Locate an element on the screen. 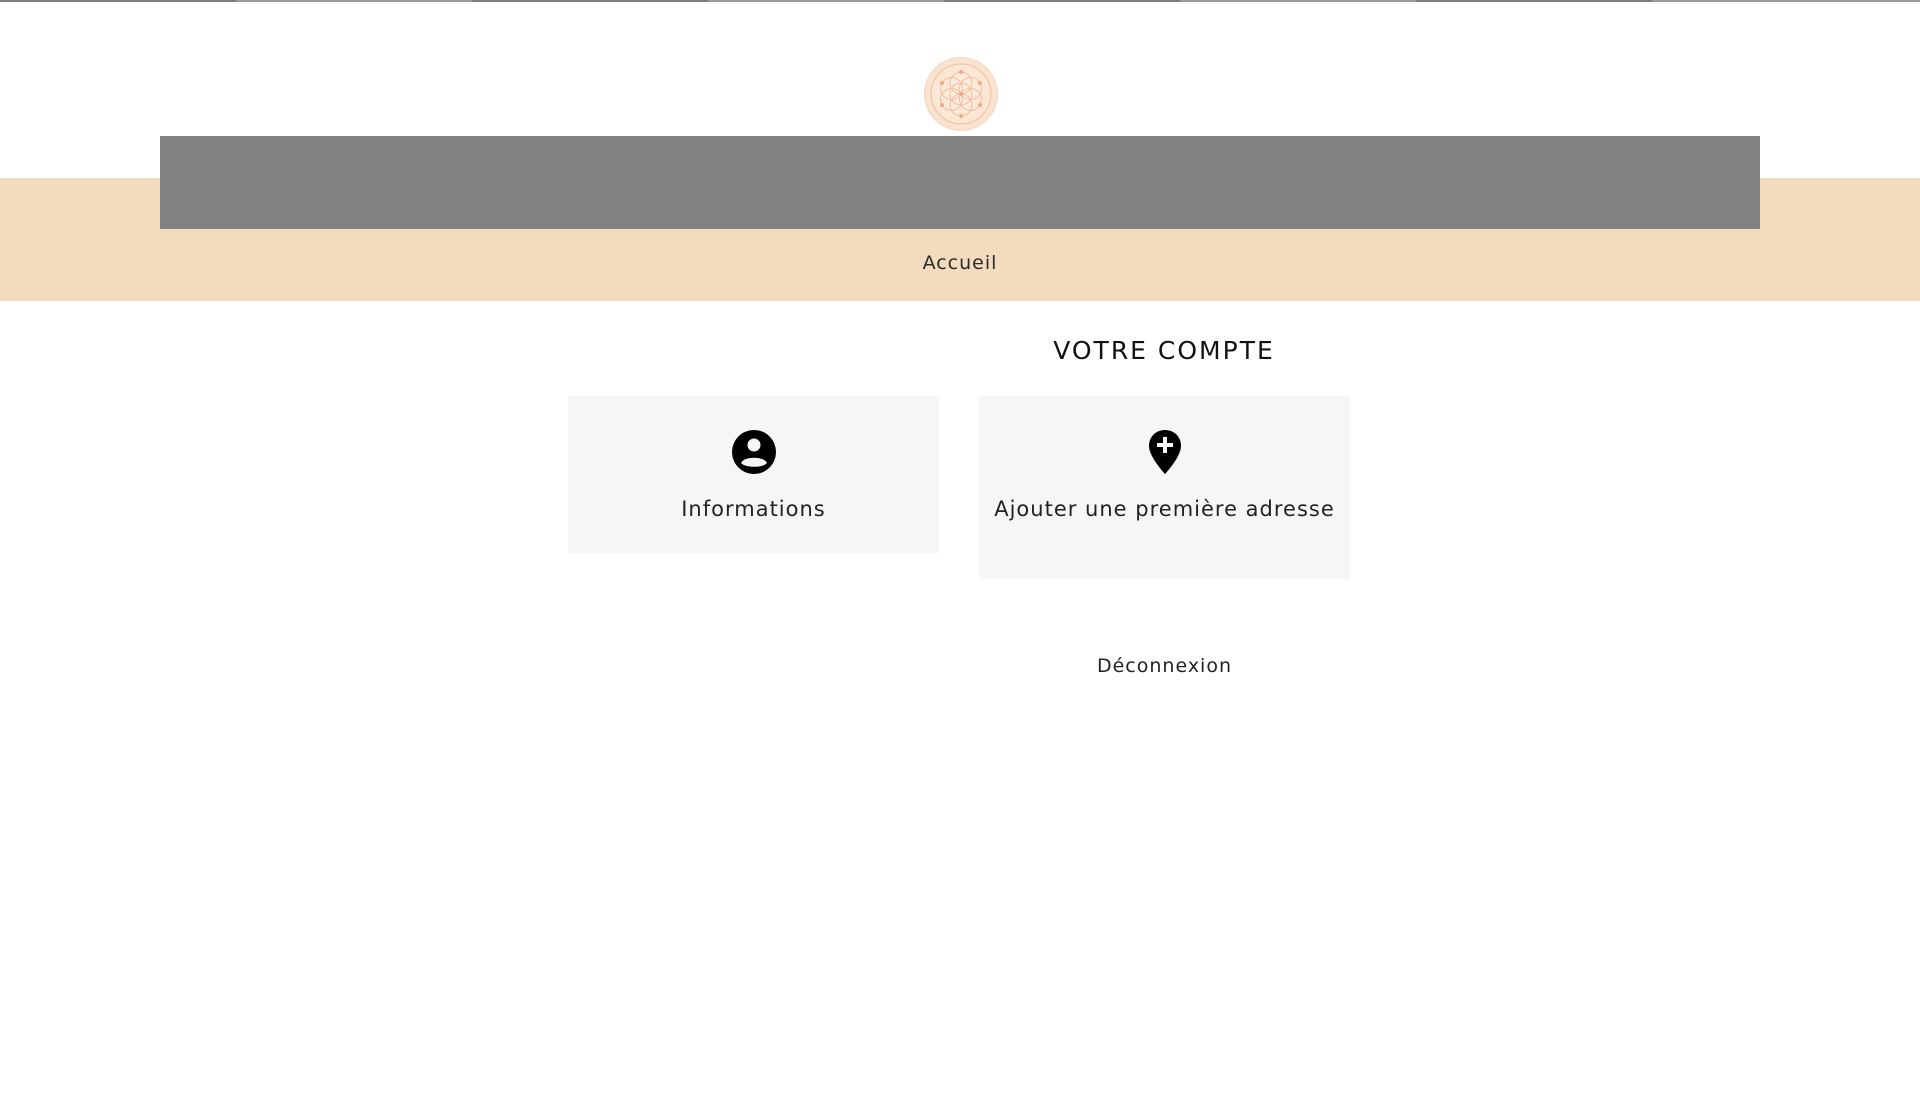  breadcrumb-home-link: Accueil is located at coordinates (960, 263).